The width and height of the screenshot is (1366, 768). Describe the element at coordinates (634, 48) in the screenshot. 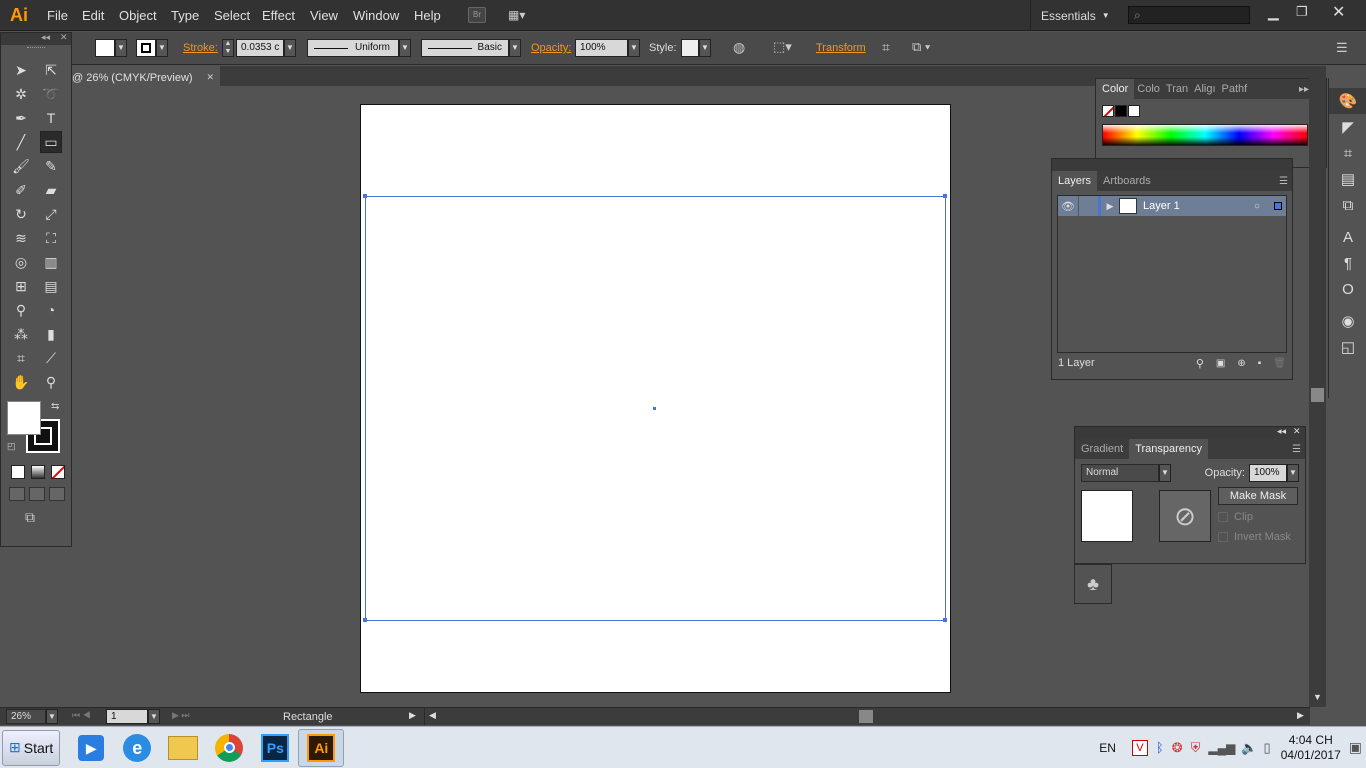

I see `opacity-dropdown: ▼` at that location.